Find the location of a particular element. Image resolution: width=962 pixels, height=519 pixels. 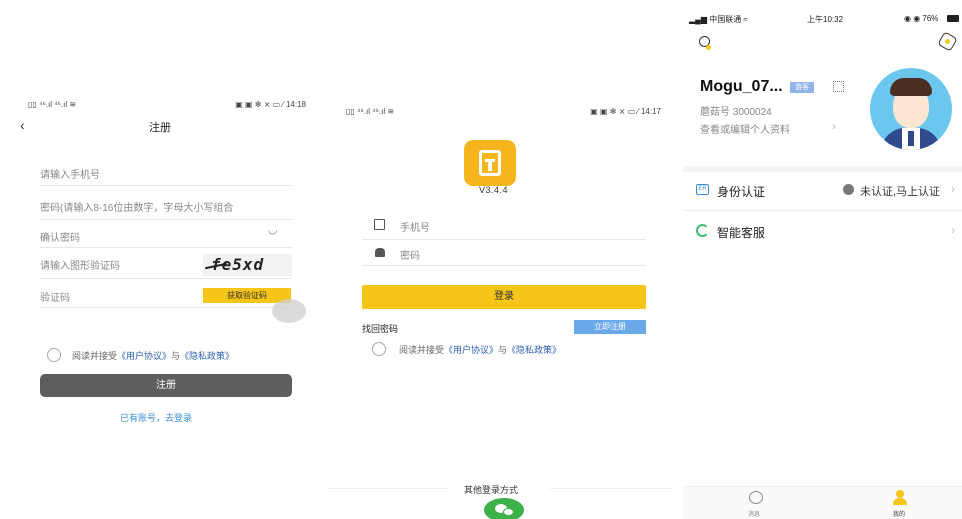

captcha-image: fe5xd is located at coordinates (247, 265).